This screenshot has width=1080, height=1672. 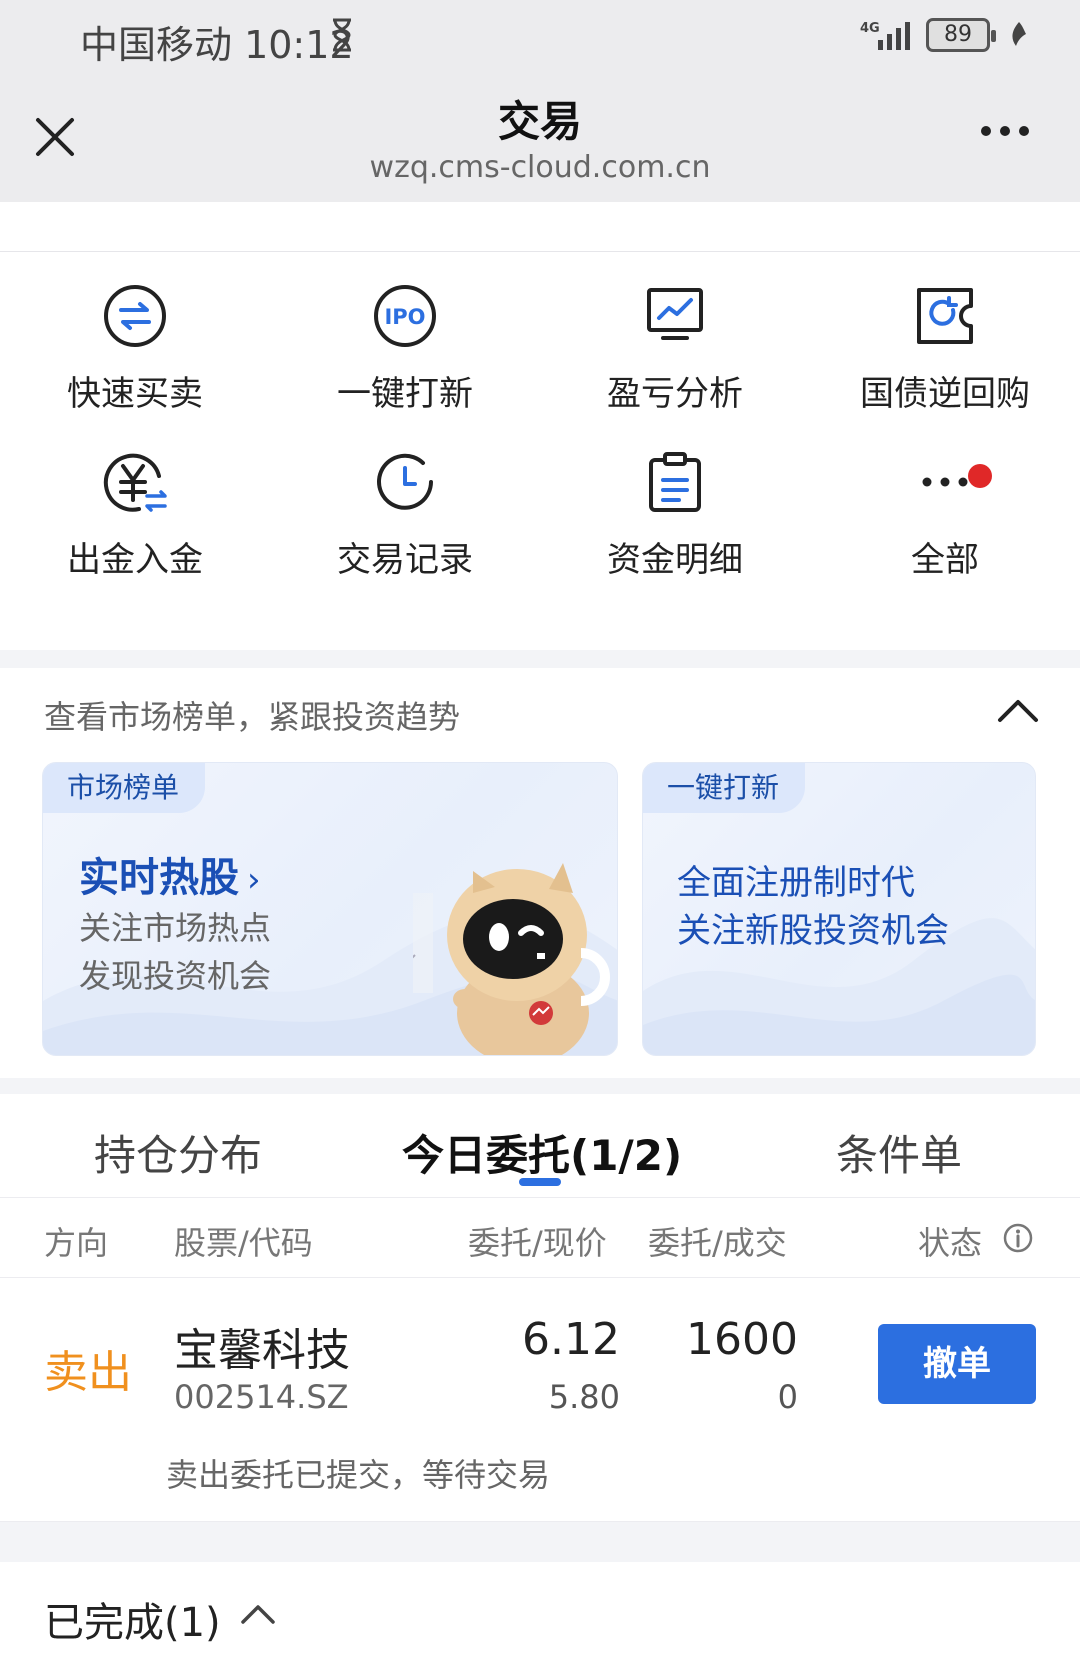 What do you see at coordinates (1019, 34) in the screenshot?
I see `leaf-icon` at bounding box center [1019, 34].